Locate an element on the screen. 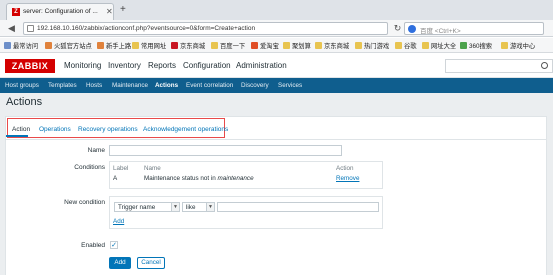 This screenshot has width=553, height=275. menu-configuration: Configuration is located at coordinates (207, 65).